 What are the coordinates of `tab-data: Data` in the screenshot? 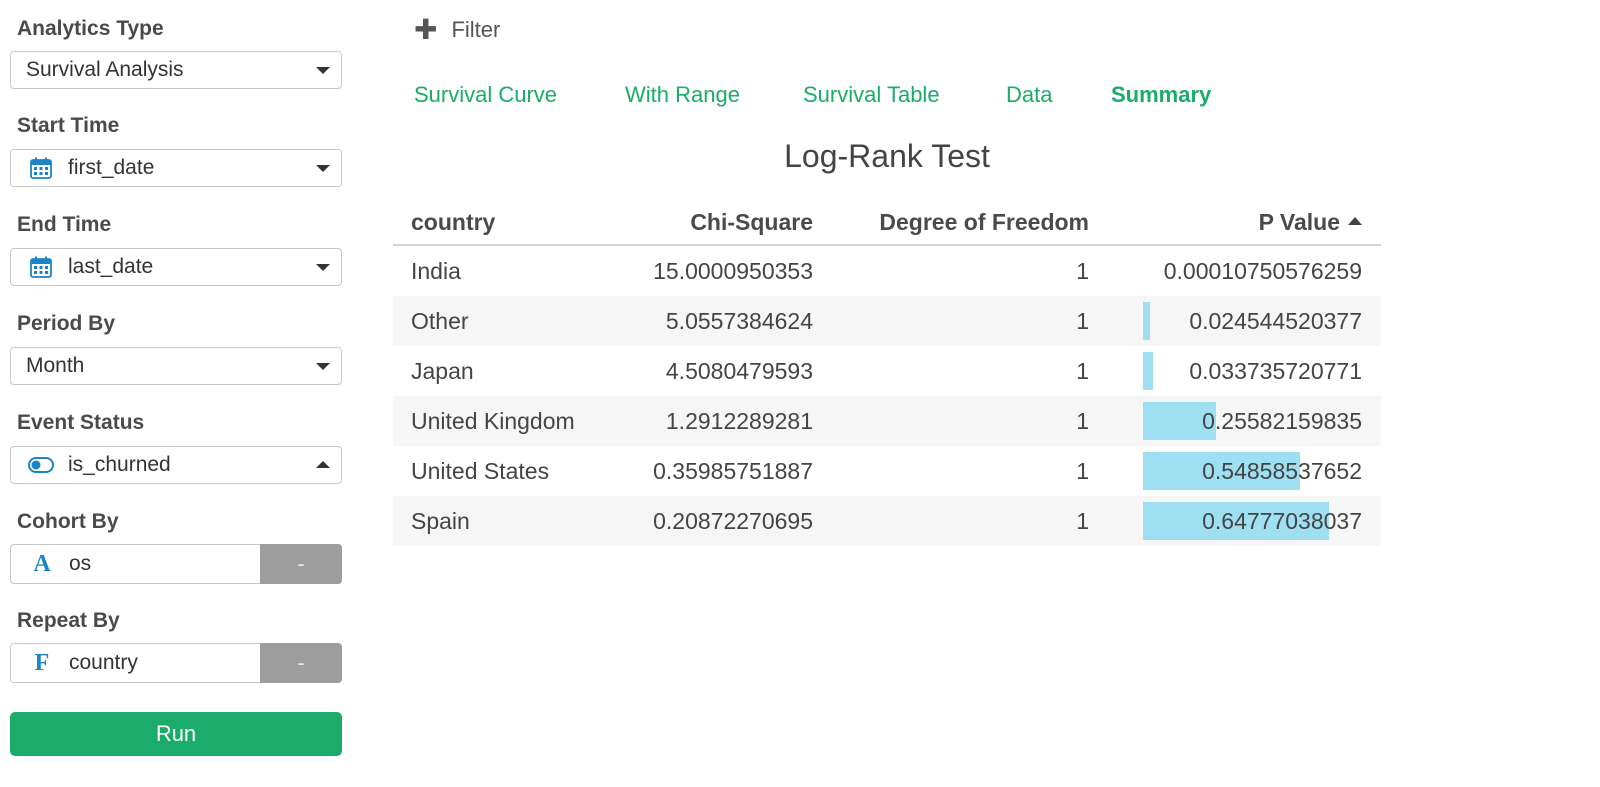 It's located at (1029, 95).